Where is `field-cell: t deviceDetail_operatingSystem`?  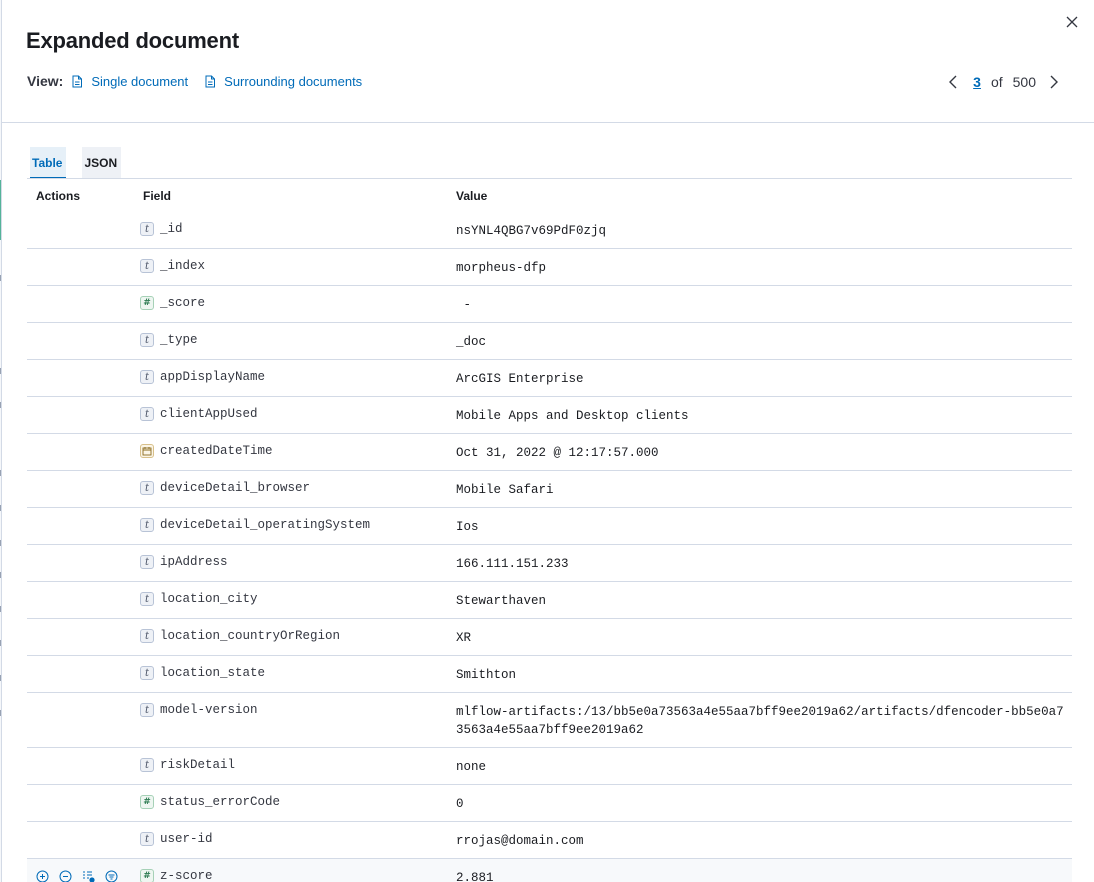
field-cell: t deviceDetail_operatingSystem is located at coordinates (298, 525).